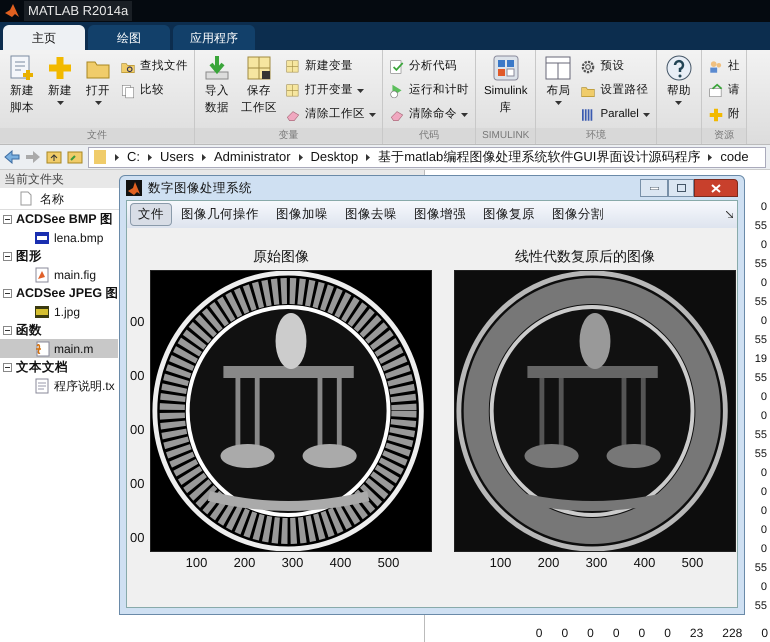  I want to click on document-check-icon, so click(397, 66).